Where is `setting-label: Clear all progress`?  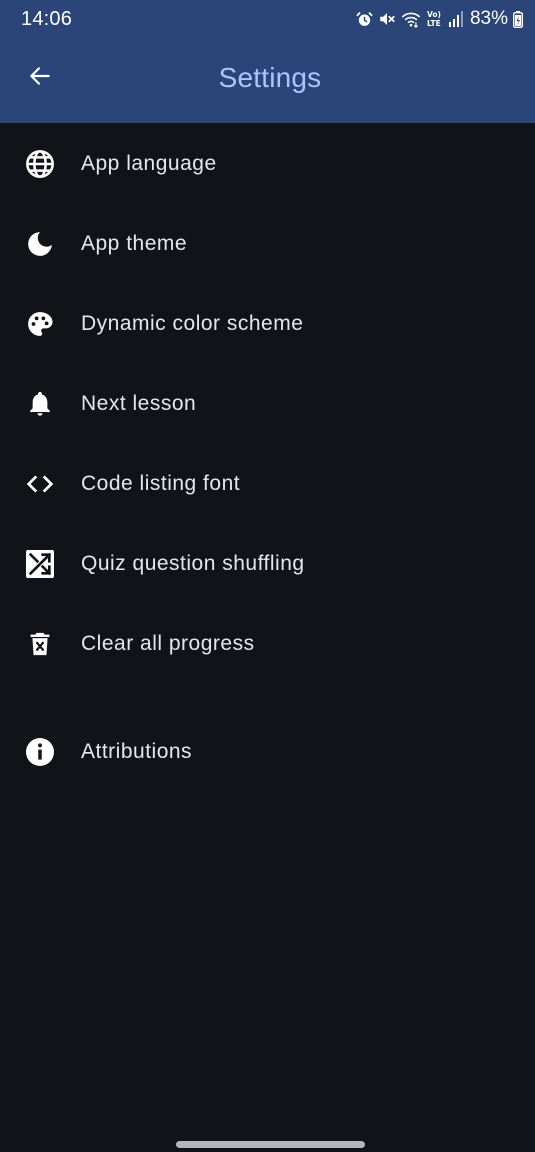 setting-label: Clear all progress is located at coordinates (168, 643).